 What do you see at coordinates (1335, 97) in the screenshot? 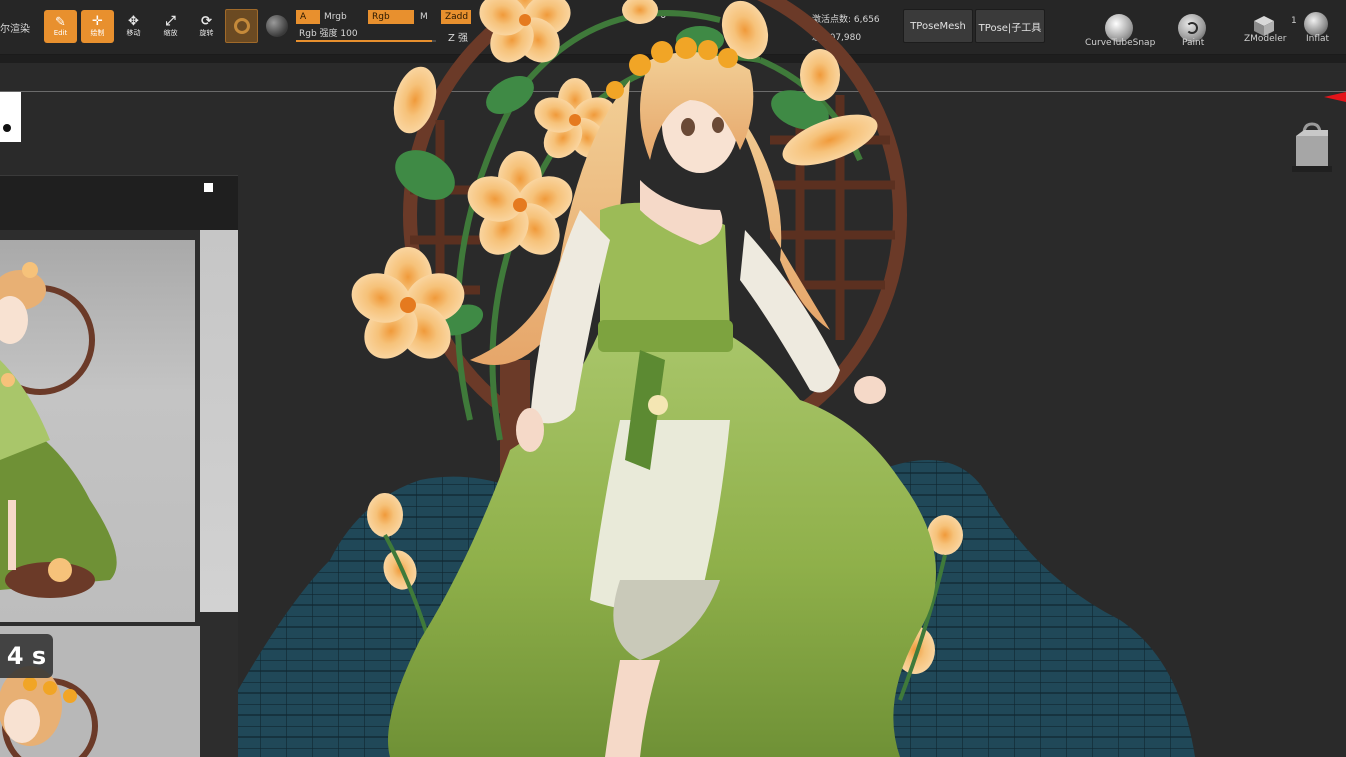
I see `x-axis-arrow-icon` at bounding box center [1335, 97].